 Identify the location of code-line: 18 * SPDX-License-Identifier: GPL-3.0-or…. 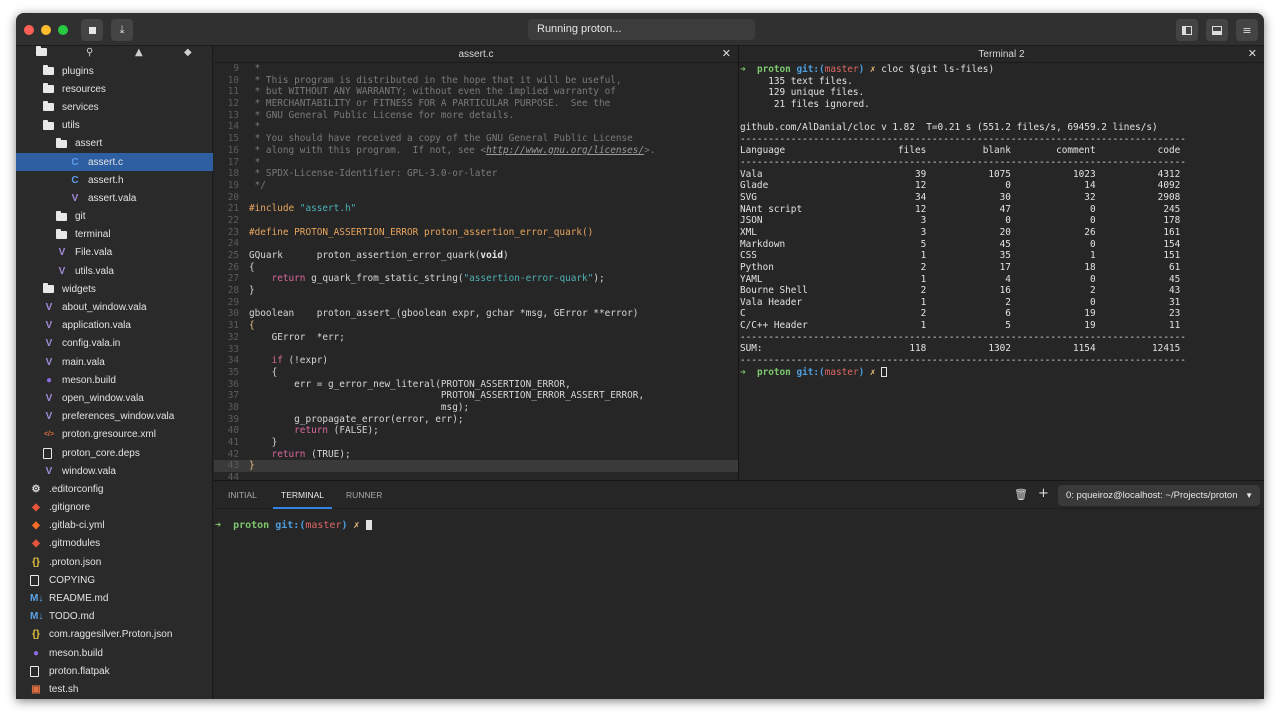
(476, 174).